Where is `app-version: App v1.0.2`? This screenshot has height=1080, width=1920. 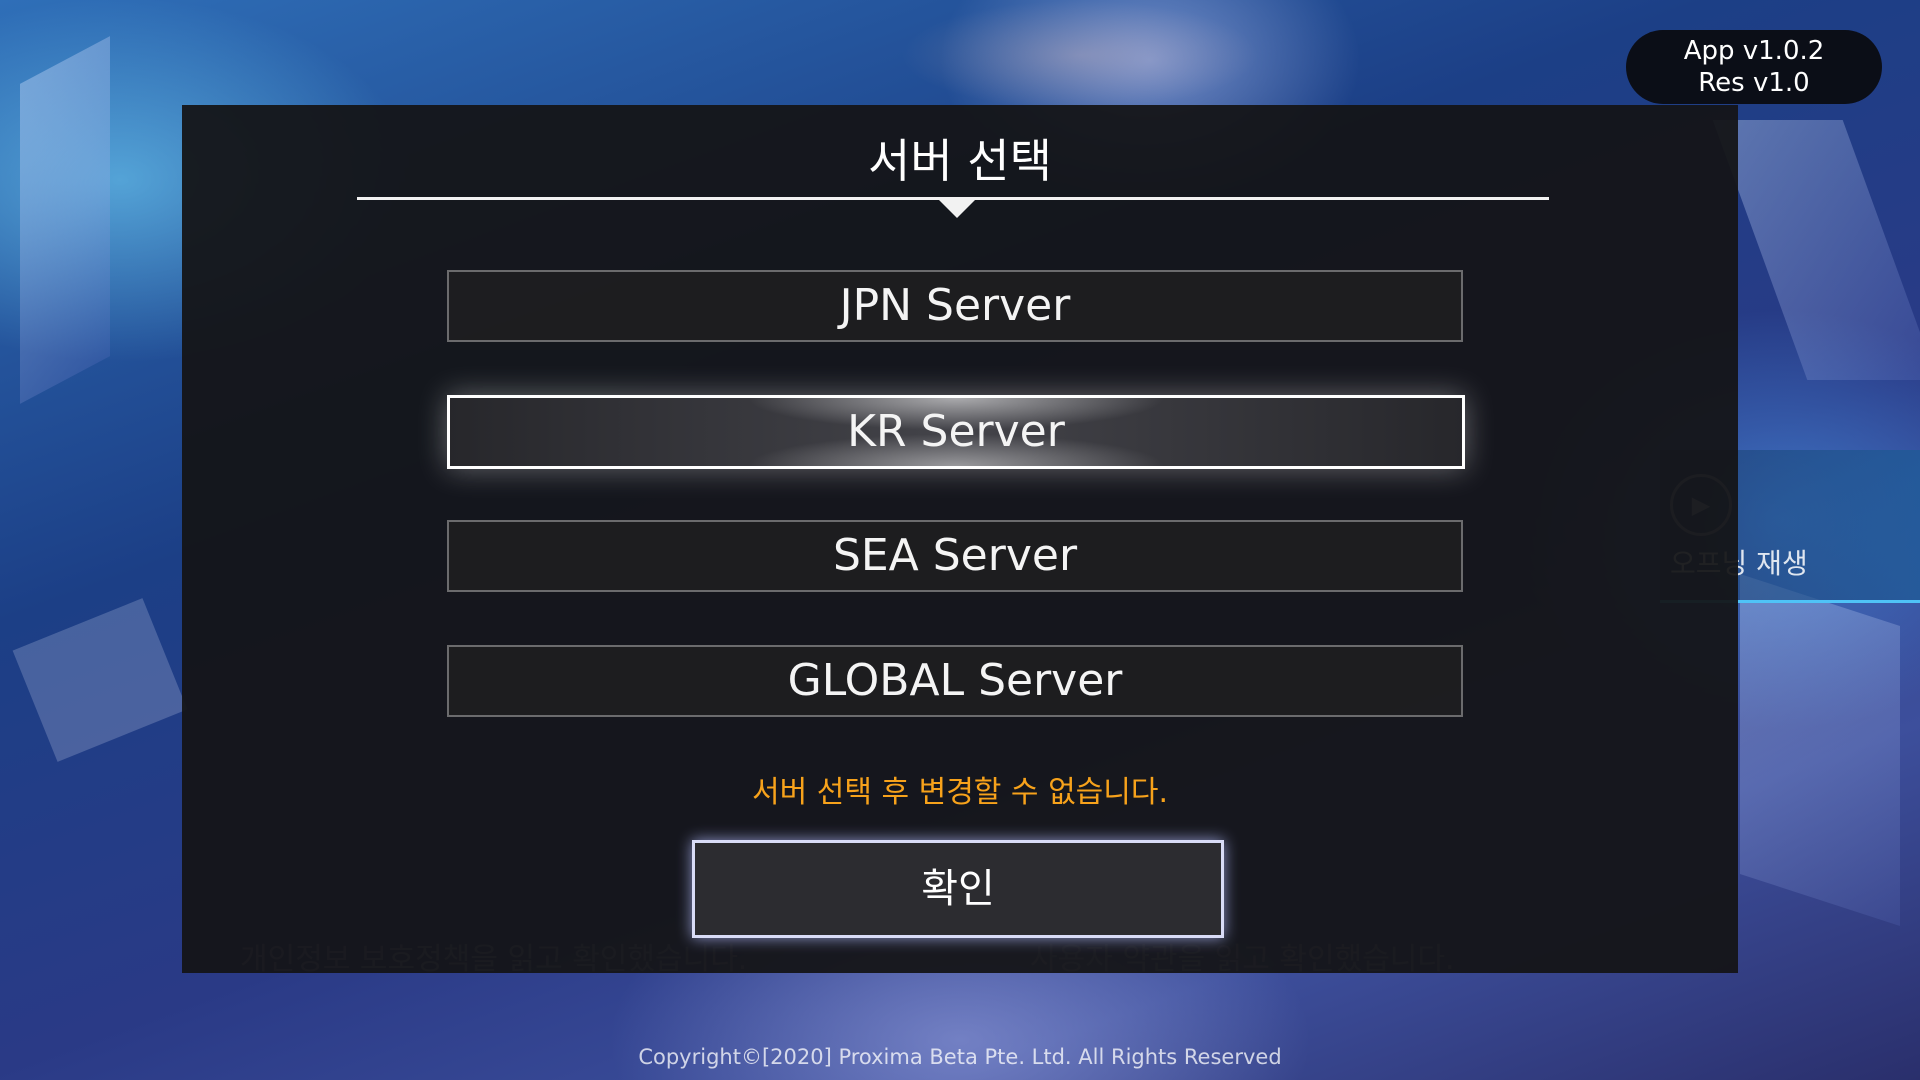 app-version: App v1.0.2 is located at coordinates (1754, 51).